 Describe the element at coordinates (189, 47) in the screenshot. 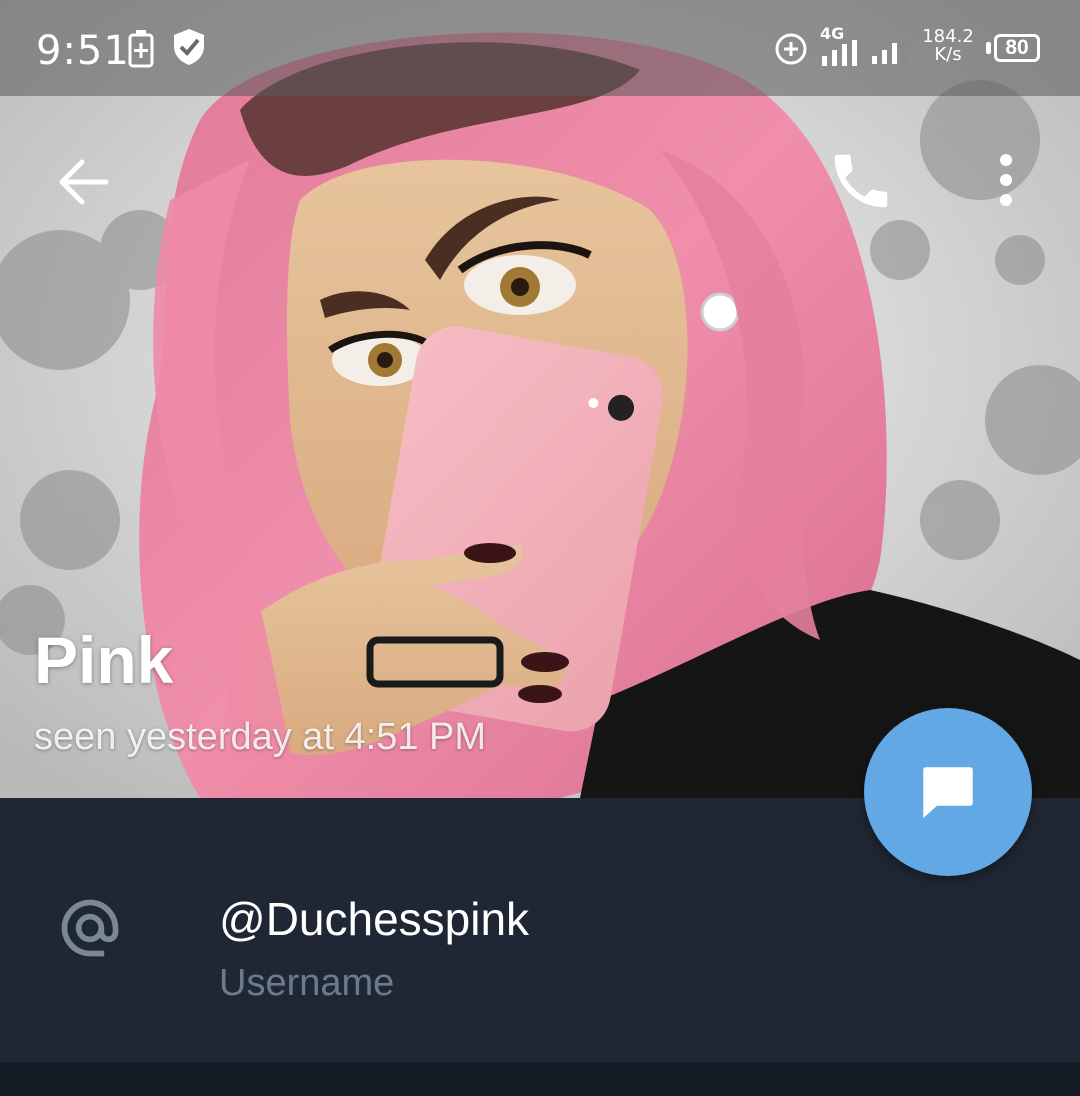

I see `shield-check-icon` at that location.